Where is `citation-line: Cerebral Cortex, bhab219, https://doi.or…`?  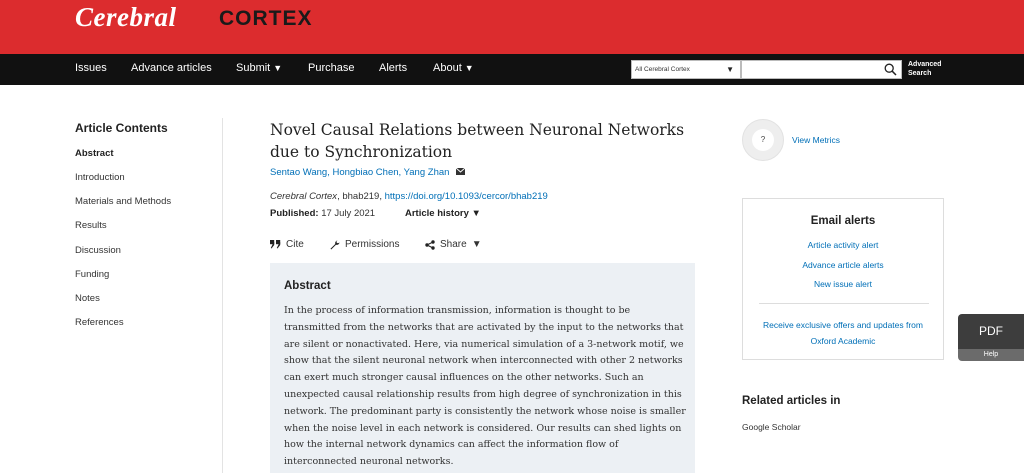
citation-line: Cerebral Cortex, bhab219, https://doi.or… is located at coordinates (409, 196).